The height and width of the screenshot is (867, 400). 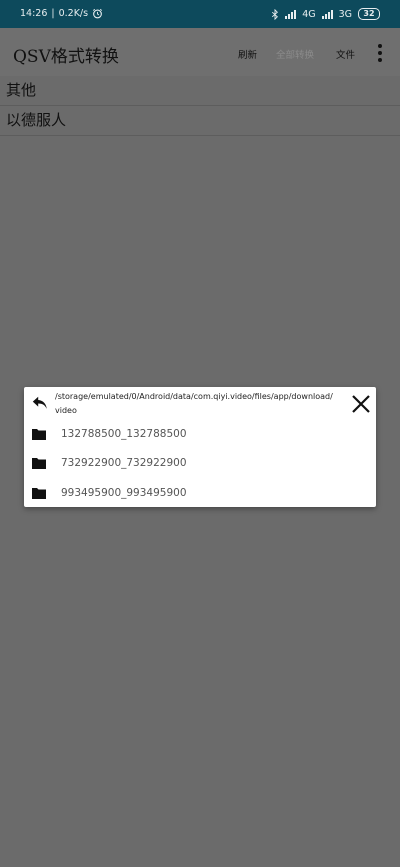 I want to click on close-icon, so click(x=361, y=404).